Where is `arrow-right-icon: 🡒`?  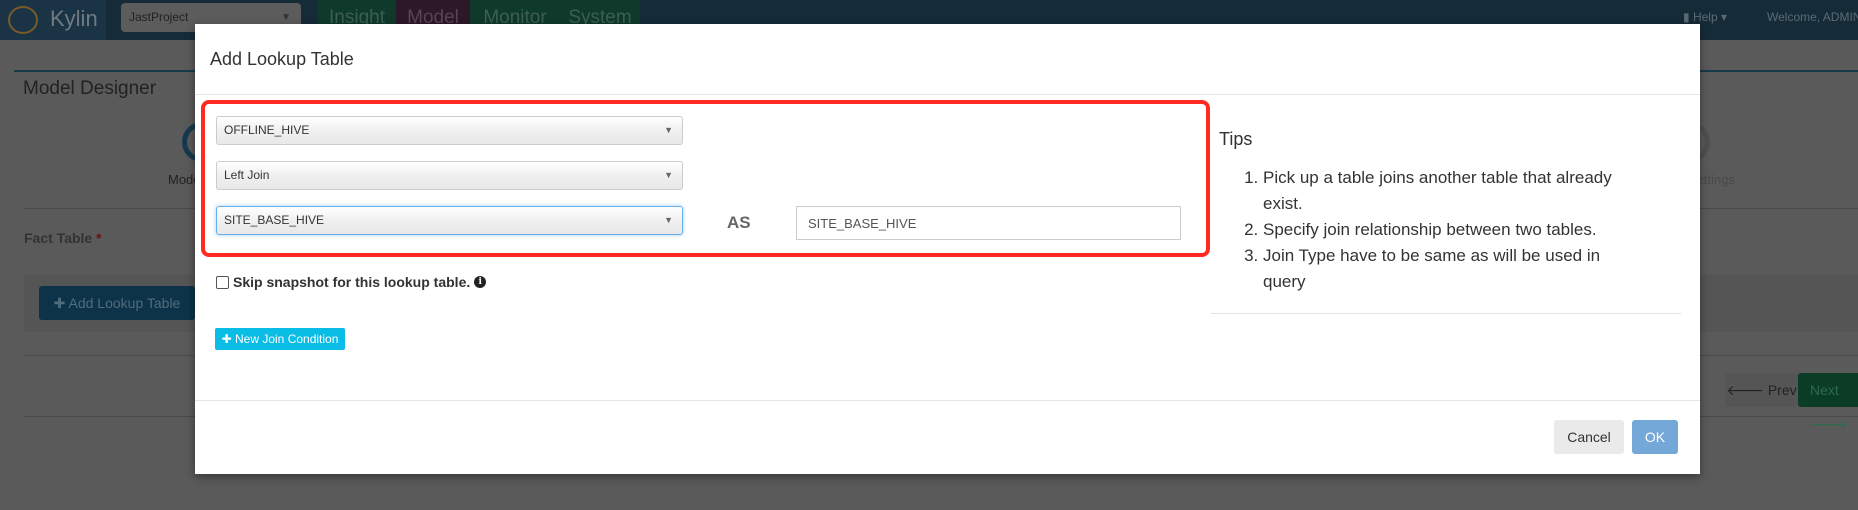
arrow-right-icon: 🡒 is located at coordinates (1829, 424).